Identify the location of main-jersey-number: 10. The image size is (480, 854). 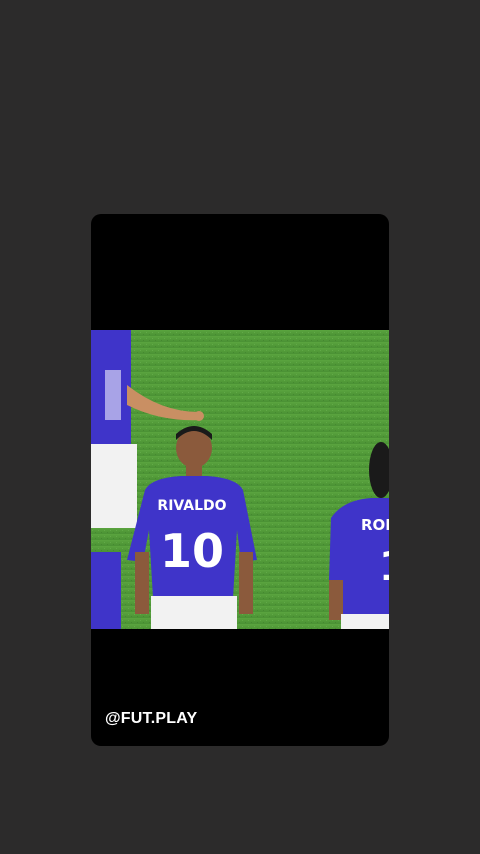
(192, 551).